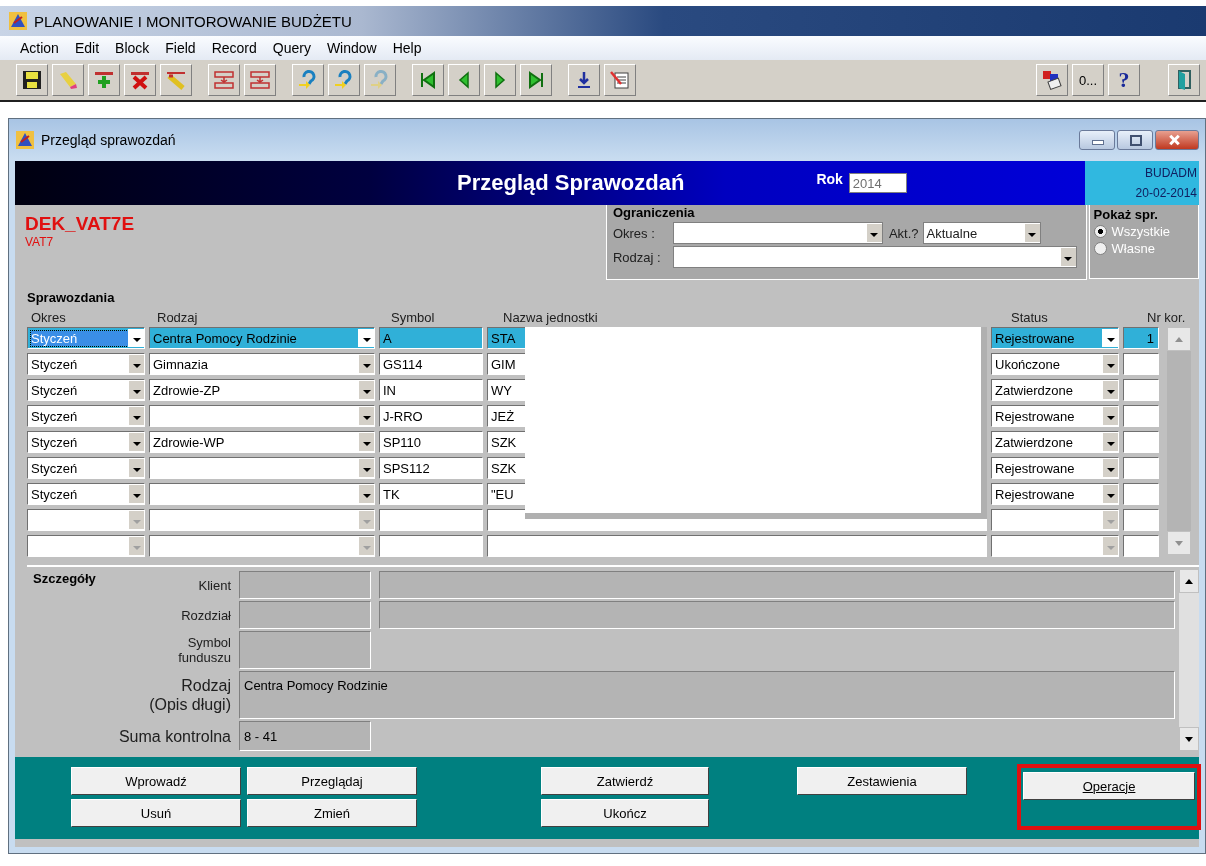 This screenshot has width=1206, height=866. I want to click on action-button: Operacje, so click(1109, 786).